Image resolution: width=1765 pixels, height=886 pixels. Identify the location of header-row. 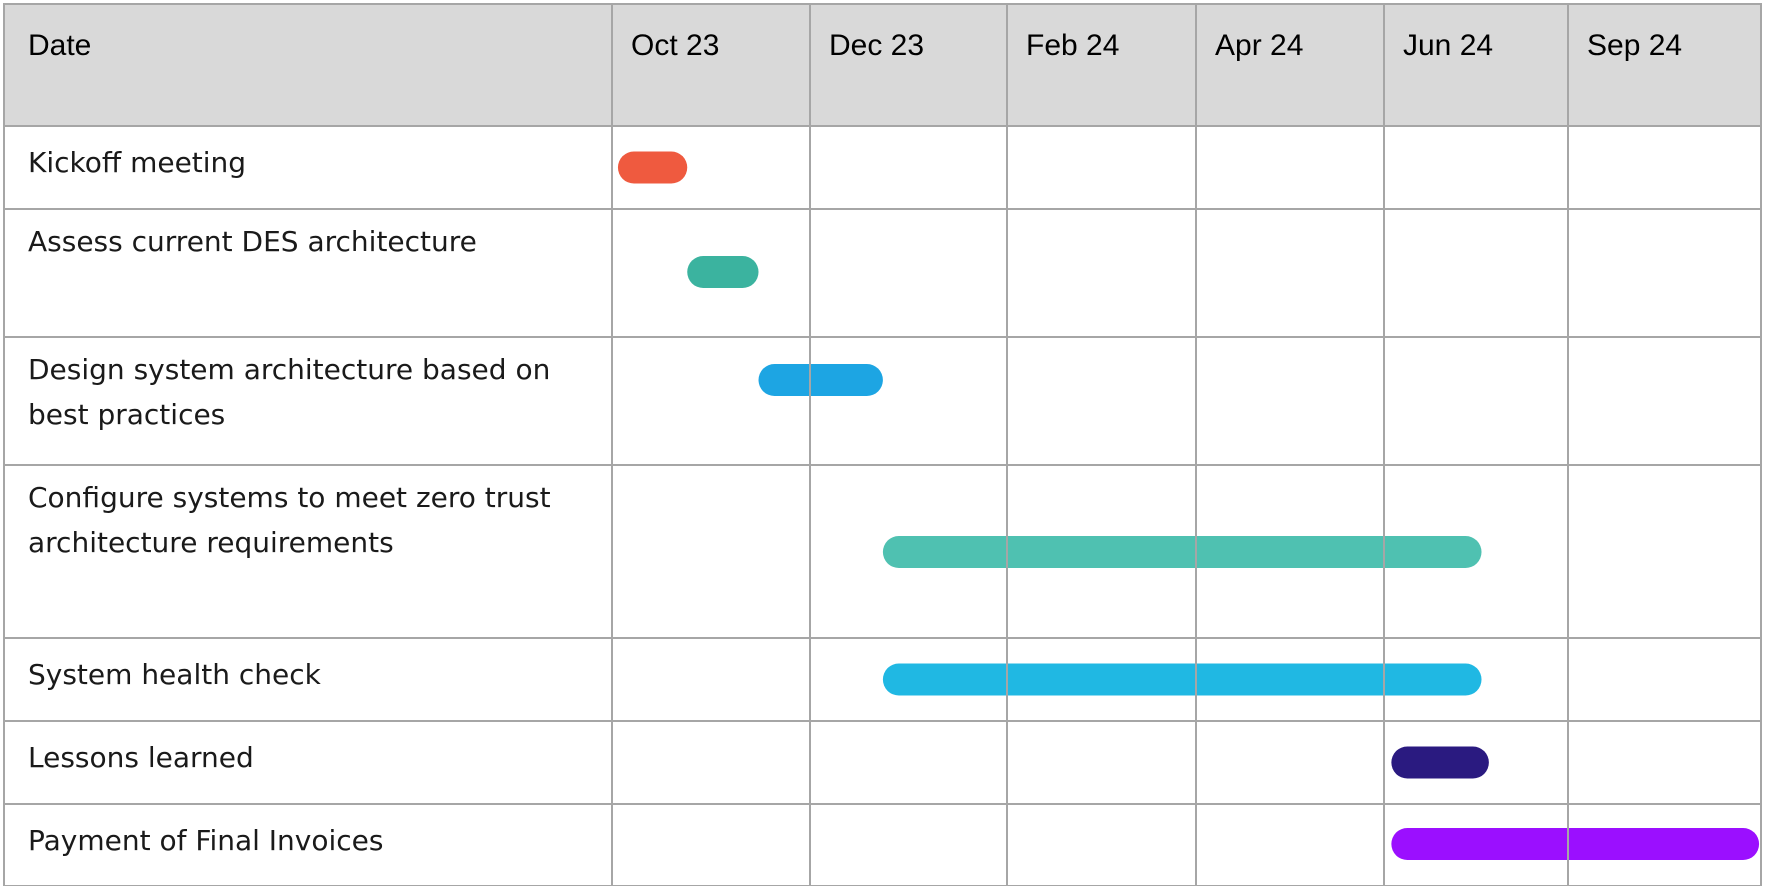
(882, 65).